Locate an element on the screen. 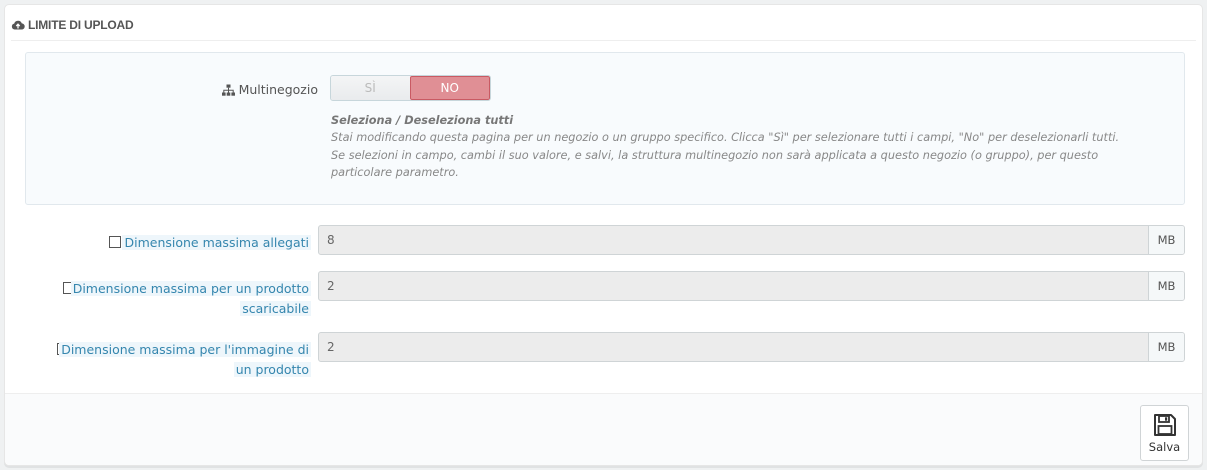 The width and height of the screenshot is (1207, 470). save-label: Salva is located at coordinates (1164, 446).